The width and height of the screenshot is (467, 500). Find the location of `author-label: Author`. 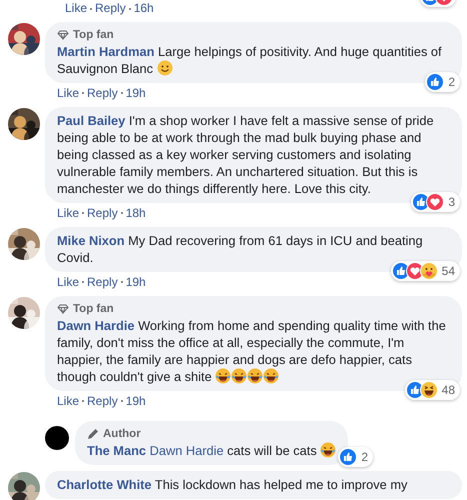

author-label: Author is located at coordinates (122, 434).